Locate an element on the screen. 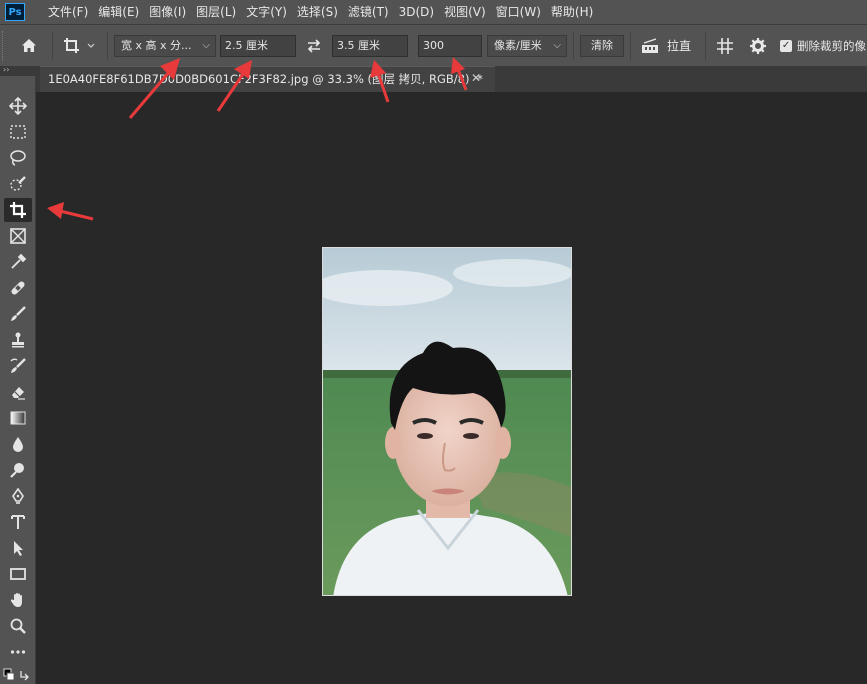 The height and width of the screenshot is (684, 867). healing-brush-tool is located at coordinates (18, 288).